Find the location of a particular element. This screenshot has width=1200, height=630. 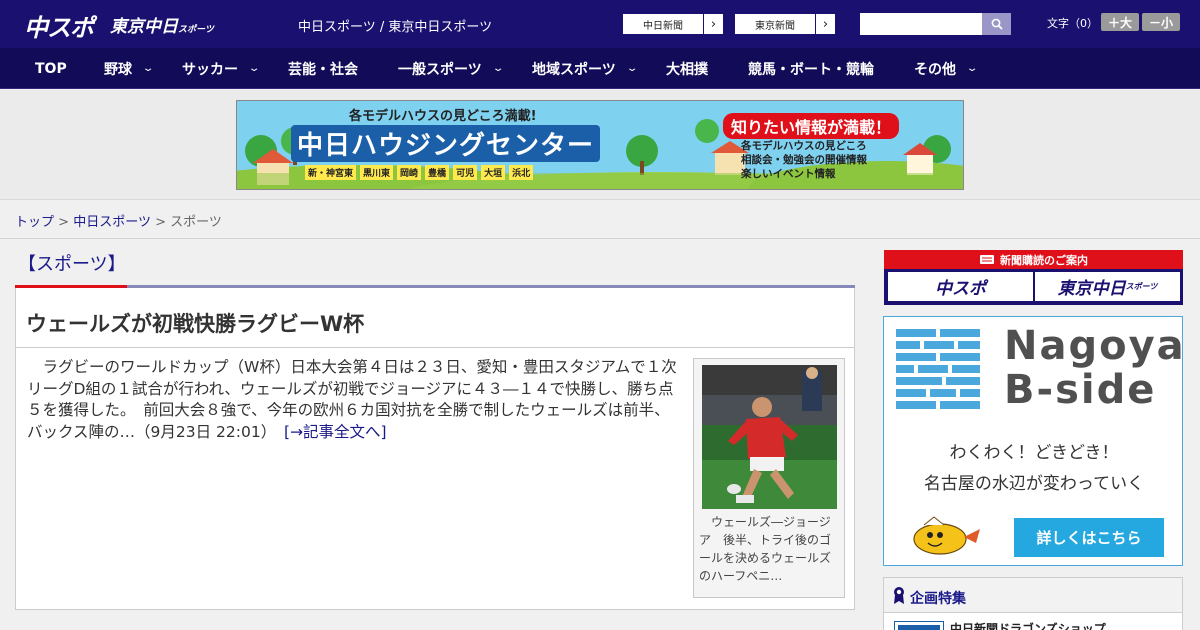

nav-racing: 競馬・ボート・競輪 is located at coordinates (811, 68).